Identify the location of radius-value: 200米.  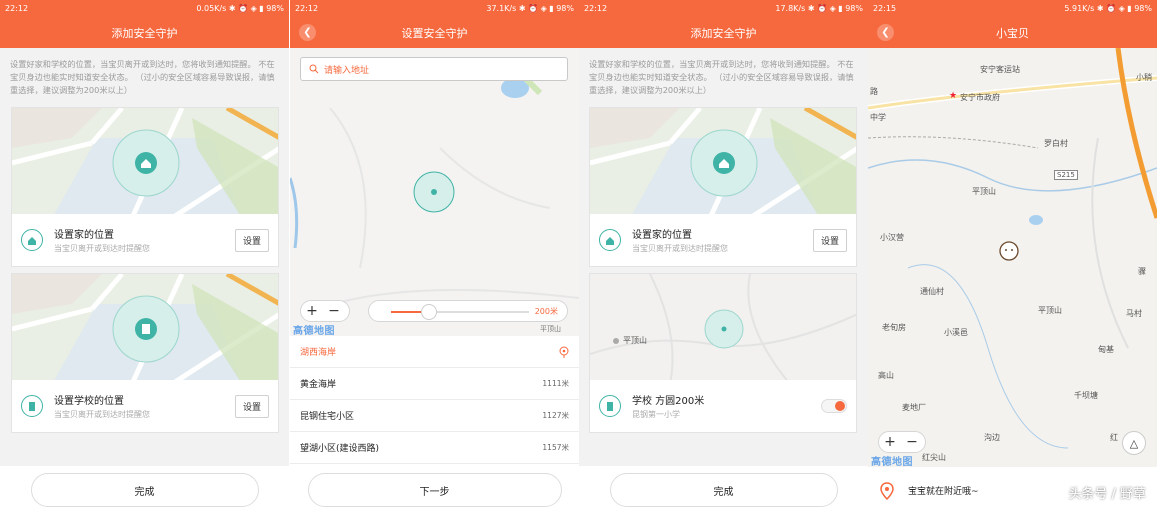
(546, 311).